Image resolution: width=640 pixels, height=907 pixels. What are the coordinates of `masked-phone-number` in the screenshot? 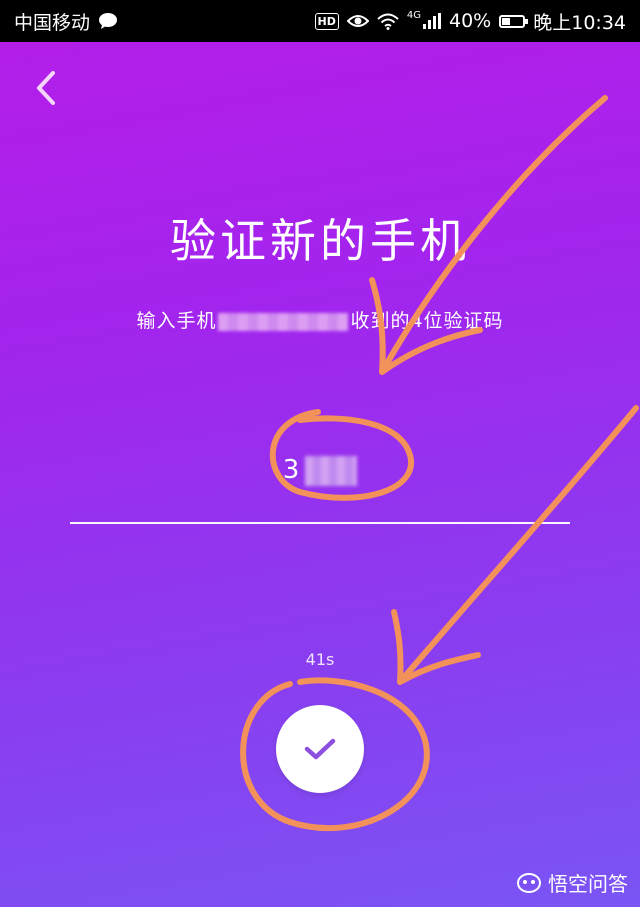 It's located at (283, 321).